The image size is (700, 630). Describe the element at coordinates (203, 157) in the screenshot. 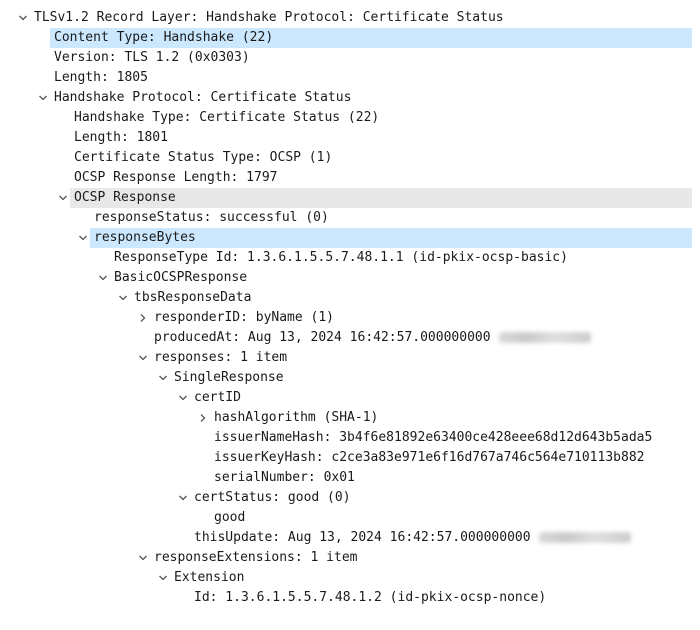

I see `tree-row-label: Certificate Status Type: OCSP (1)` at that location.